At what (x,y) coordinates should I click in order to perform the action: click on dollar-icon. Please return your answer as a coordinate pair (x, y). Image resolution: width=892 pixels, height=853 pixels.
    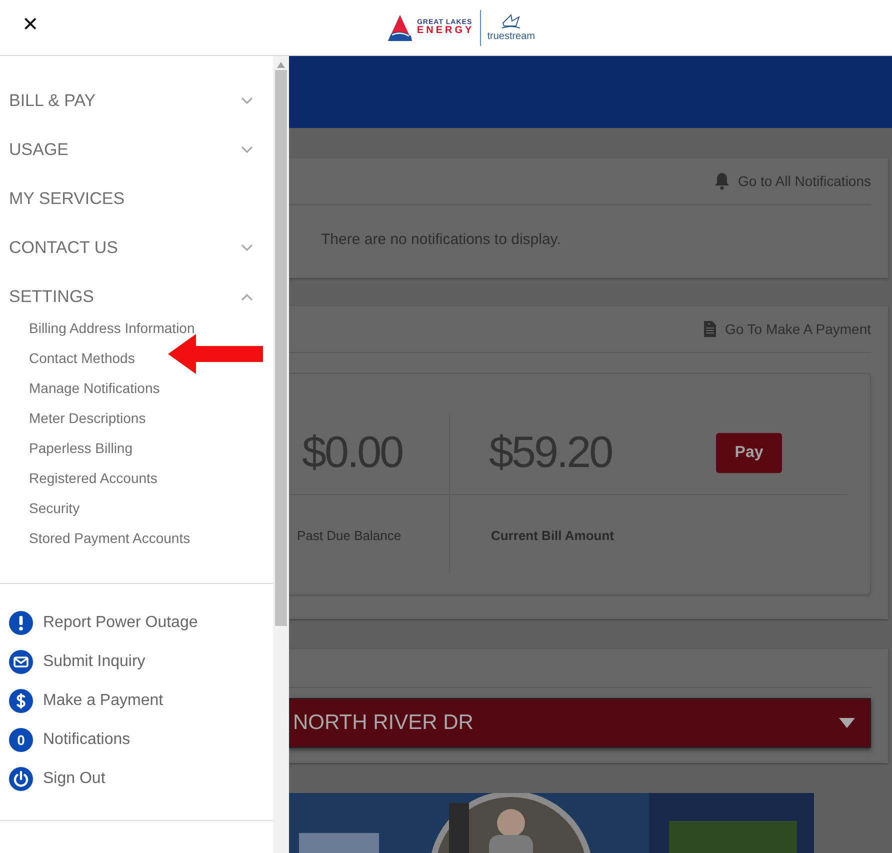
    Looking at the image, I should click on (21, 700).